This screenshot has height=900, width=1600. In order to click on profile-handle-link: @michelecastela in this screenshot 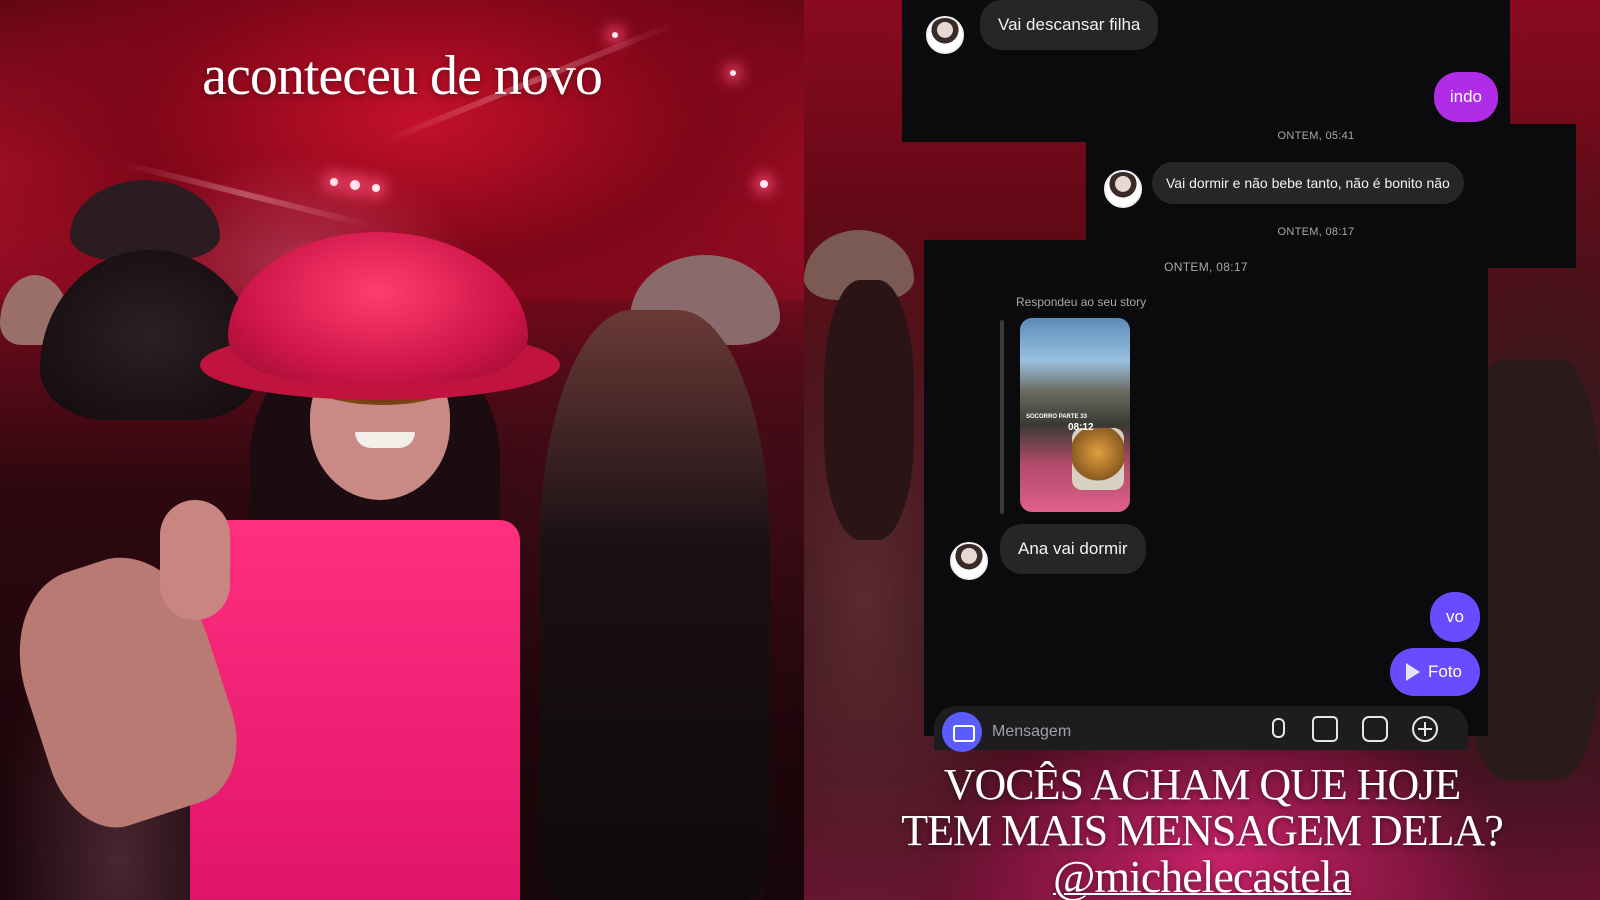, I will do `click(1202, 877)`.